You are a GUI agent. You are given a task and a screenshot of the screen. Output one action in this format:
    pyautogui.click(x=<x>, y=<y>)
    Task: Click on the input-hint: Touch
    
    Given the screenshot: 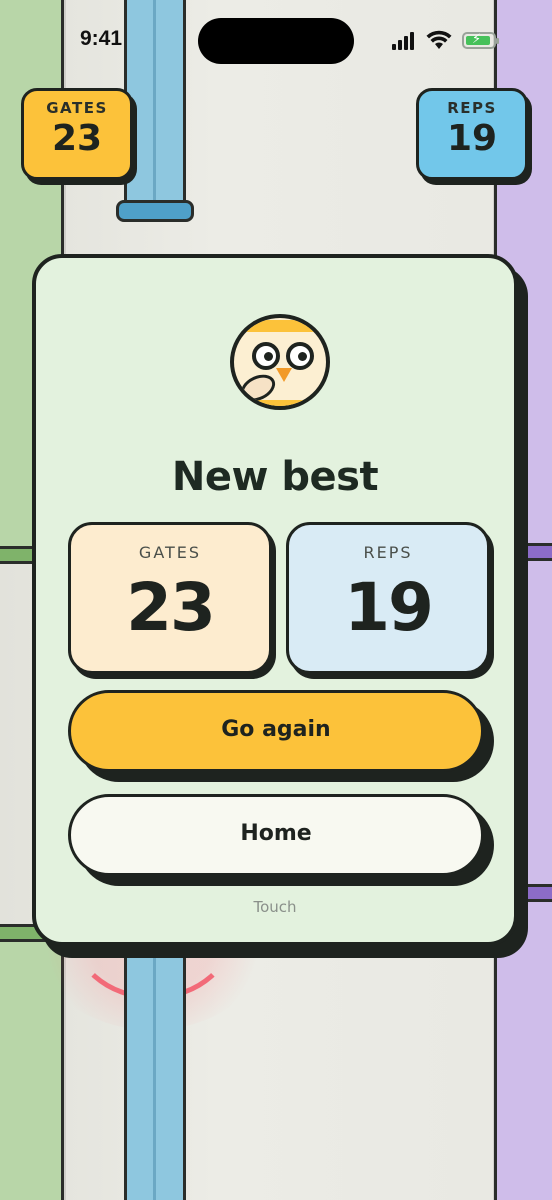 What is the action you would take?
    pyautogui.click(x=275, y=907)
    